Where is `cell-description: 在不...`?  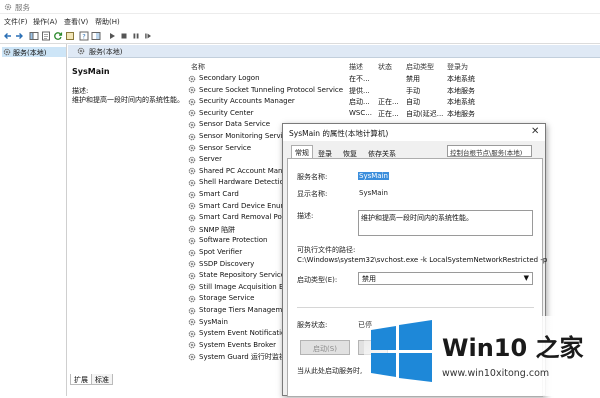 cell-description: 在不... is located at coordinates (359, 79).